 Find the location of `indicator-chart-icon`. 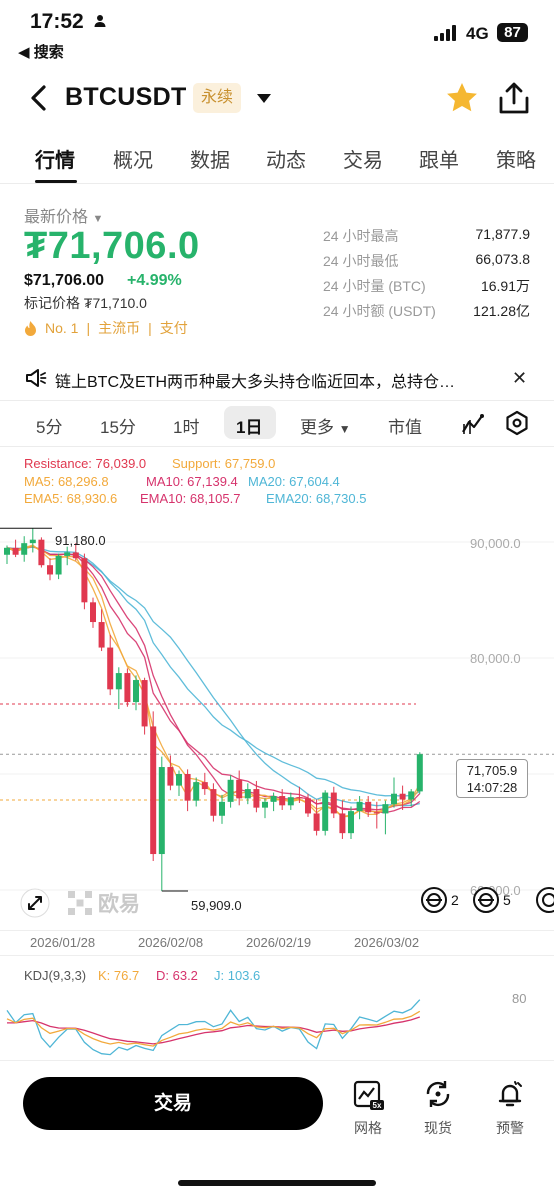

indicator-chart-icon is located at coordinates (473, 423).